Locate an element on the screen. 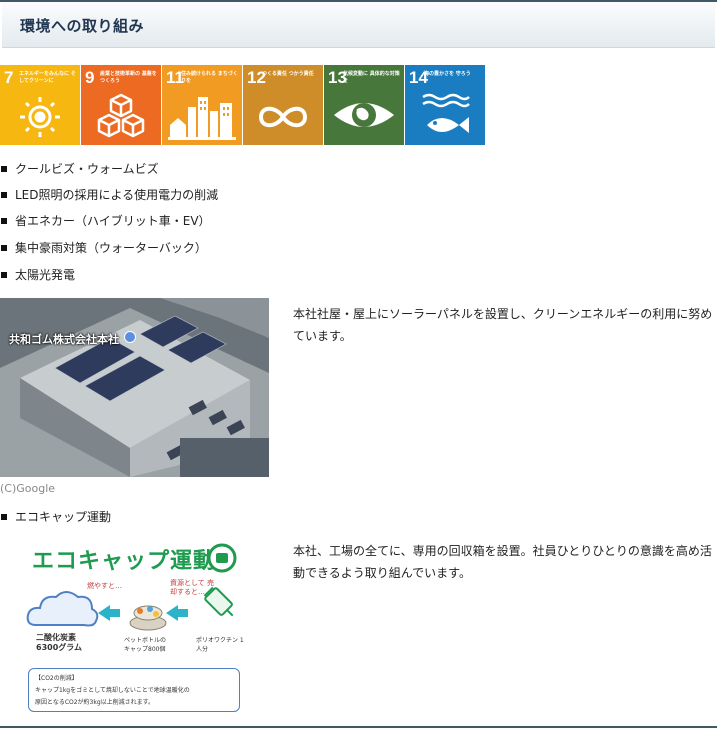  list-item-text: 集中豪雨対策（ウォーターバック） is located at coordinates (111, 248).